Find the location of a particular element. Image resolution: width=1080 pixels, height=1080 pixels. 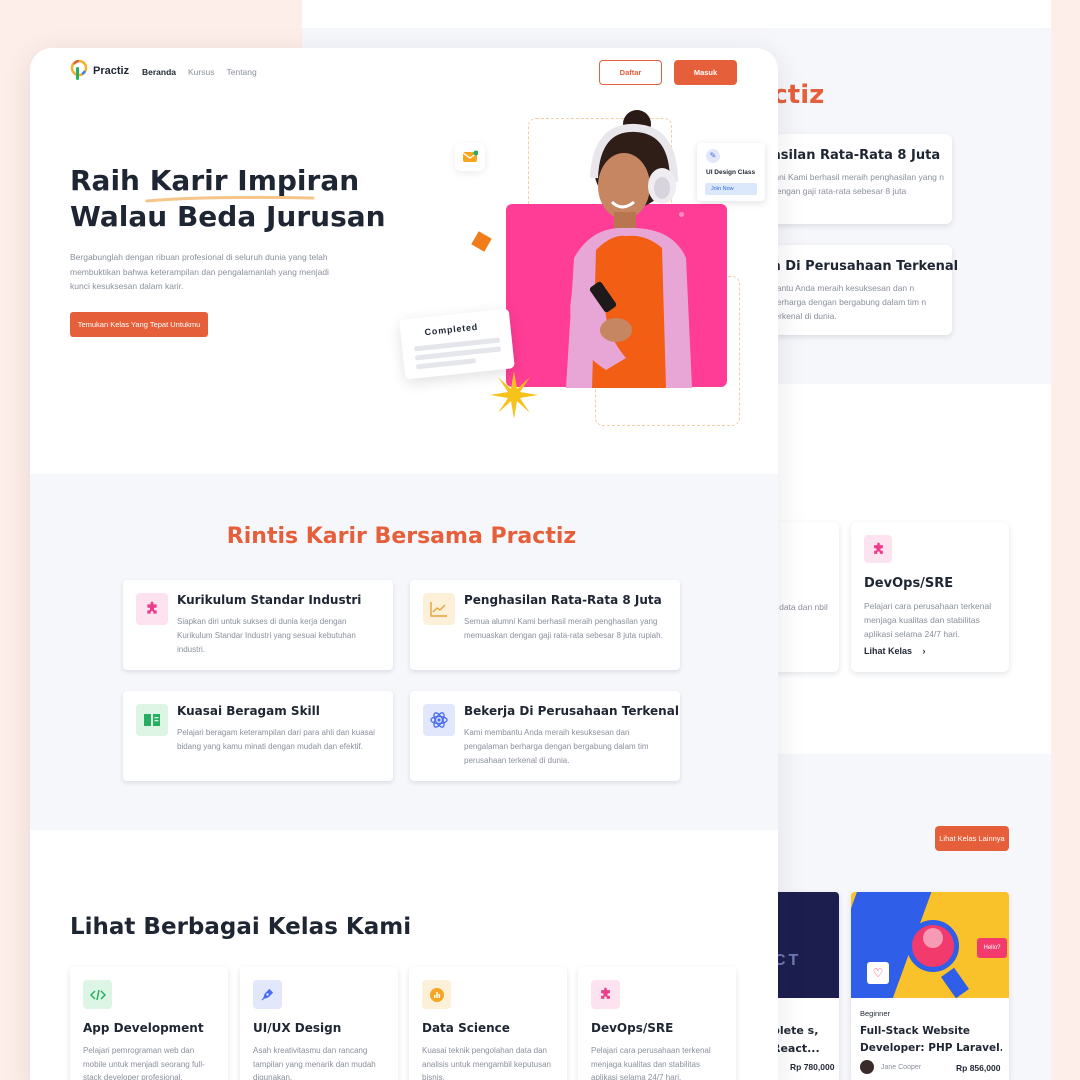

data-icon is located at coordinates (436, 994).